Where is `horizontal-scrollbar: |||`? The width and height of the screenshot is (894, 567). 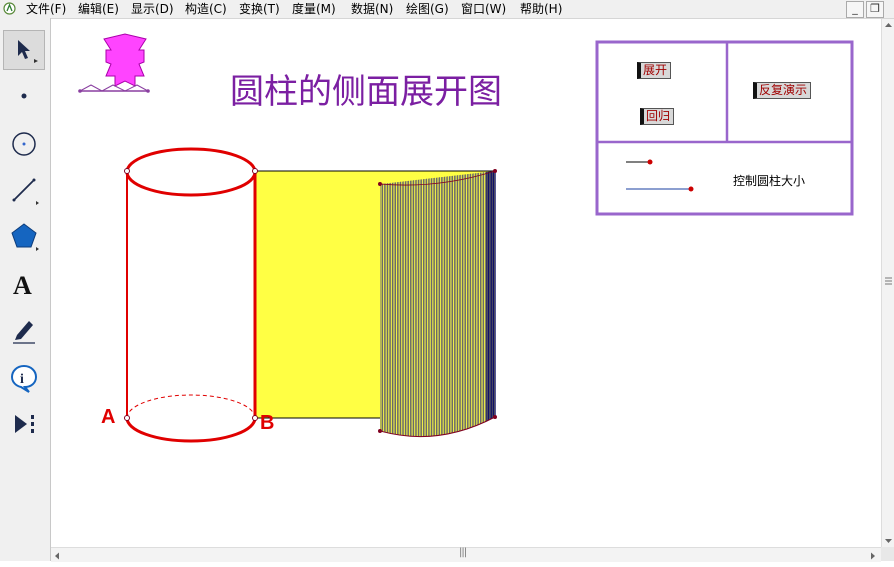 horizontal-scrollbar: ||| is located at coordinates (466, 554).